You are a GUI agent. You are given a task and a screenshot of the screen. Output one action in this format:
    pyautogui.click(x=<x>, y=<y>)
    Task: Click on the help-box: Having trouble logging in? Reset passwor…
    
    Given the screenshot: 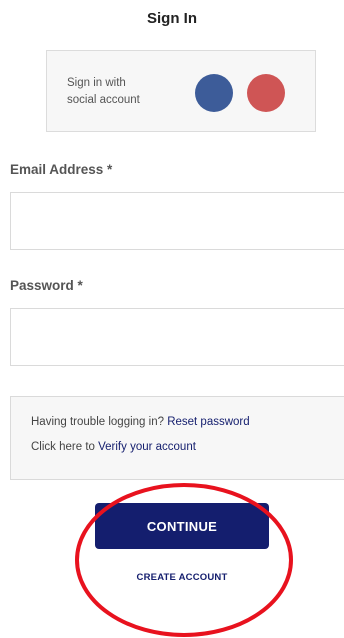 What is the action you would take?
    pyautogui.click(x=177, y=438)
    